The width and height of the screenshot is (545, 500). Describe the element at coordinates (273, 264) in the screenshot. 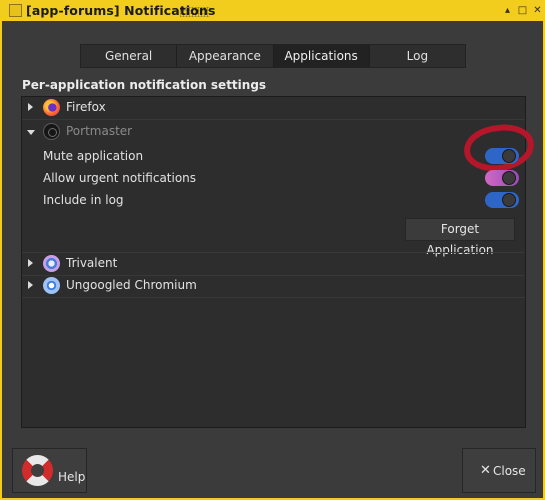

I see `tree-row-trivalent: Trivalent` at that location.